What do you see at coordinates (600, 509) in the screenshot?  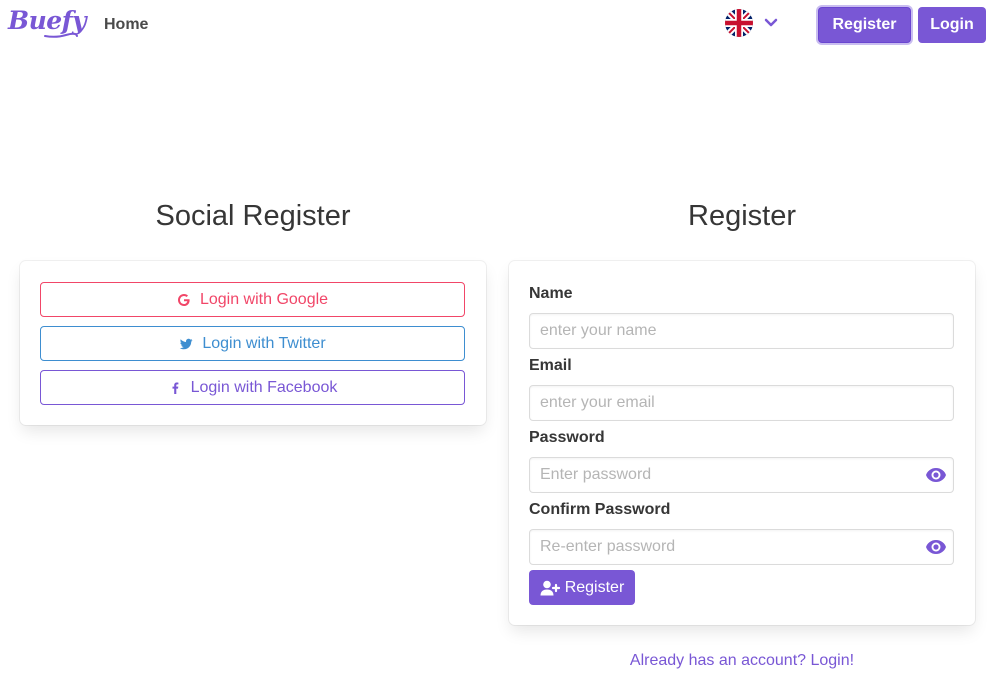 I see `confirm-password-label: Confirm Password` at bounding box center [600, 509].